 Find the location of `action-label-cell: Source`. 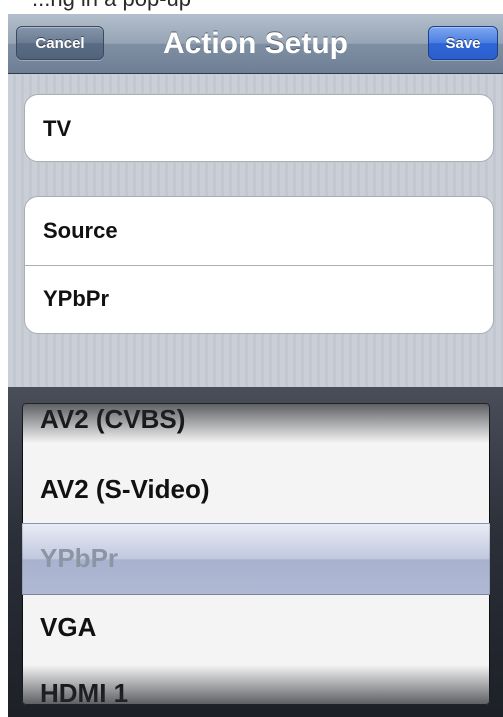

action-label-cell: Source is located at coordinates (259, 231).